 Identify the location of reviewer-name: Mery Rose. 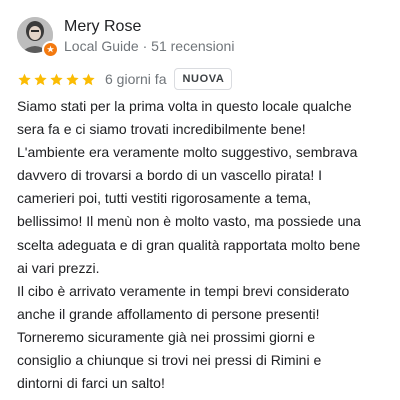
(102, 27).